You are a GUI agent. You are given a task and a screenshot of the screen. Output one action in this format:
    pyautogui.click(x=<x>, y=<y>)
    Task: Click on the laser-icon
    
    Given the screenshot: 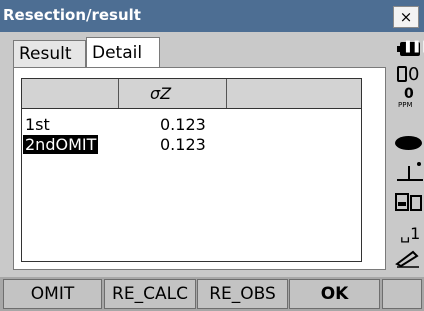 What is the action you would take?
    pyautogui.click(x=408, y=143)
    